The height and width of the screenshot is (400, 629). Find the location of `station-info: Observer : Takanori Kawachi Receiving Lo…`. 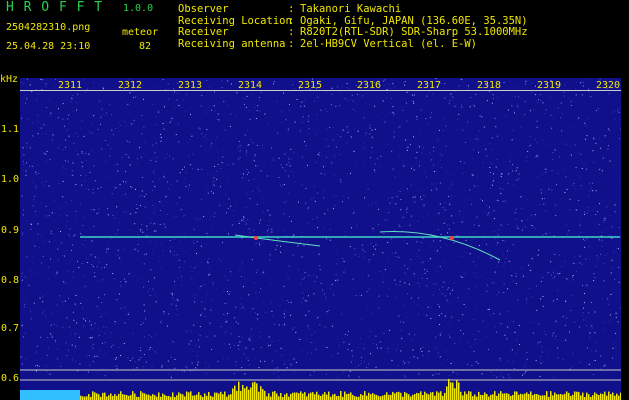

station-info: Observer : Takanori Kawachi Receiving Lo… is located at coordinates (353, 27).